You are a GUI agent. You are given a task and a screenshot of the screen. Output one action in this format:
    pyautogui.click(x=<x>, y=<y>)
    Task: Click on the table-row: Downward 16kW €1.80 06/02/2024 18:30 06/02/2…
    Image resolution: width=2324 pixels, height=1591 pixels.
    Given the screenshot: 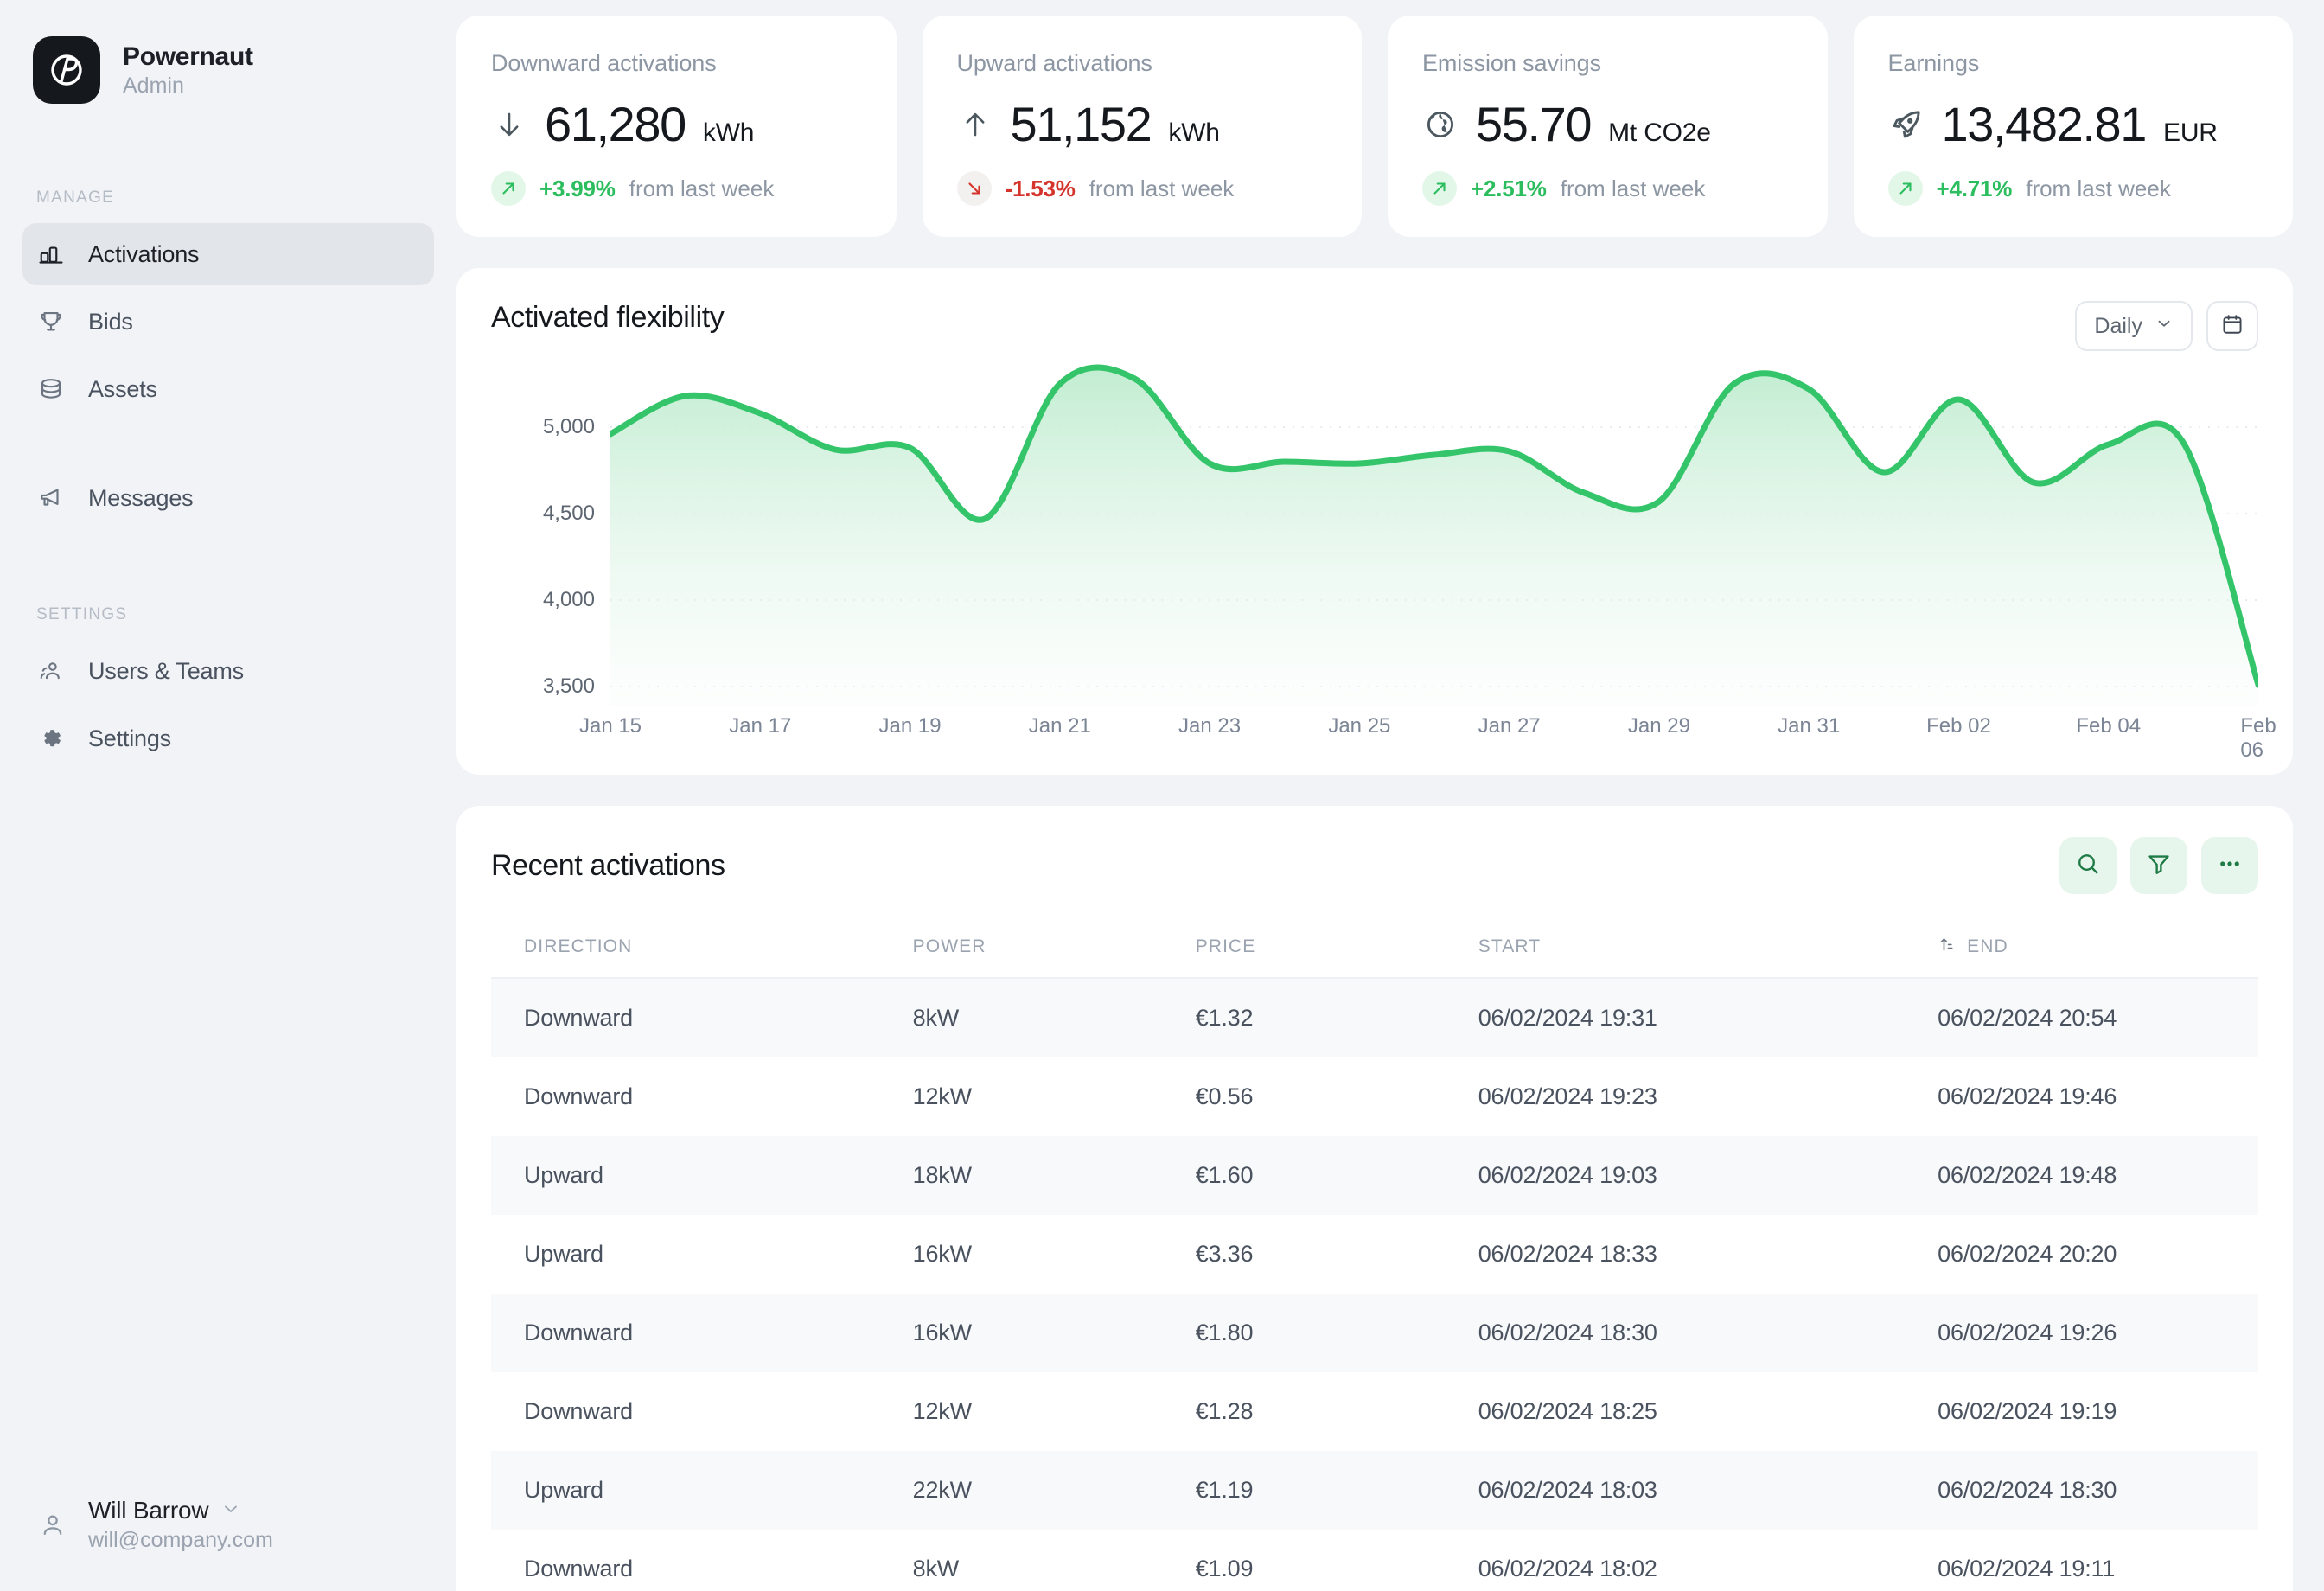 What is the action you would take?
    pyautogui.click(x=1374, y=1333)
    